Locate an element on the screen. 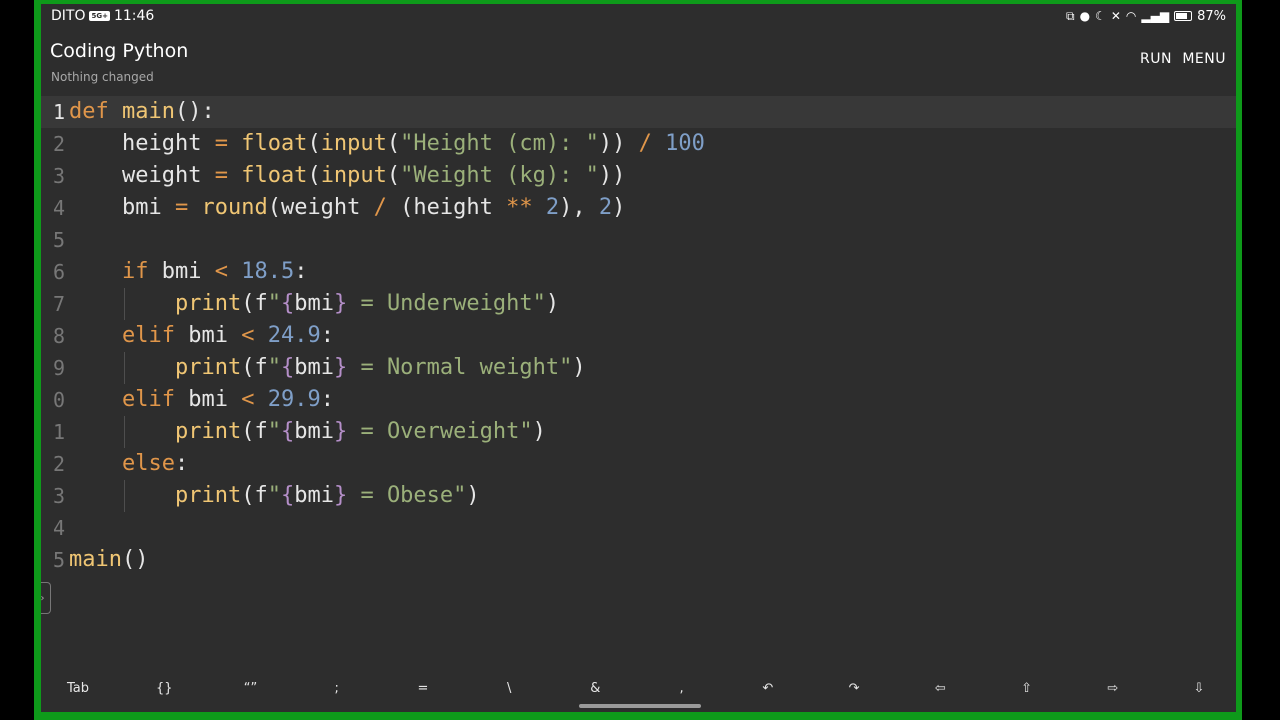 The width and height of the screenshot is (1280, 720). code-line: 5 is located at coordinates (638, 240).